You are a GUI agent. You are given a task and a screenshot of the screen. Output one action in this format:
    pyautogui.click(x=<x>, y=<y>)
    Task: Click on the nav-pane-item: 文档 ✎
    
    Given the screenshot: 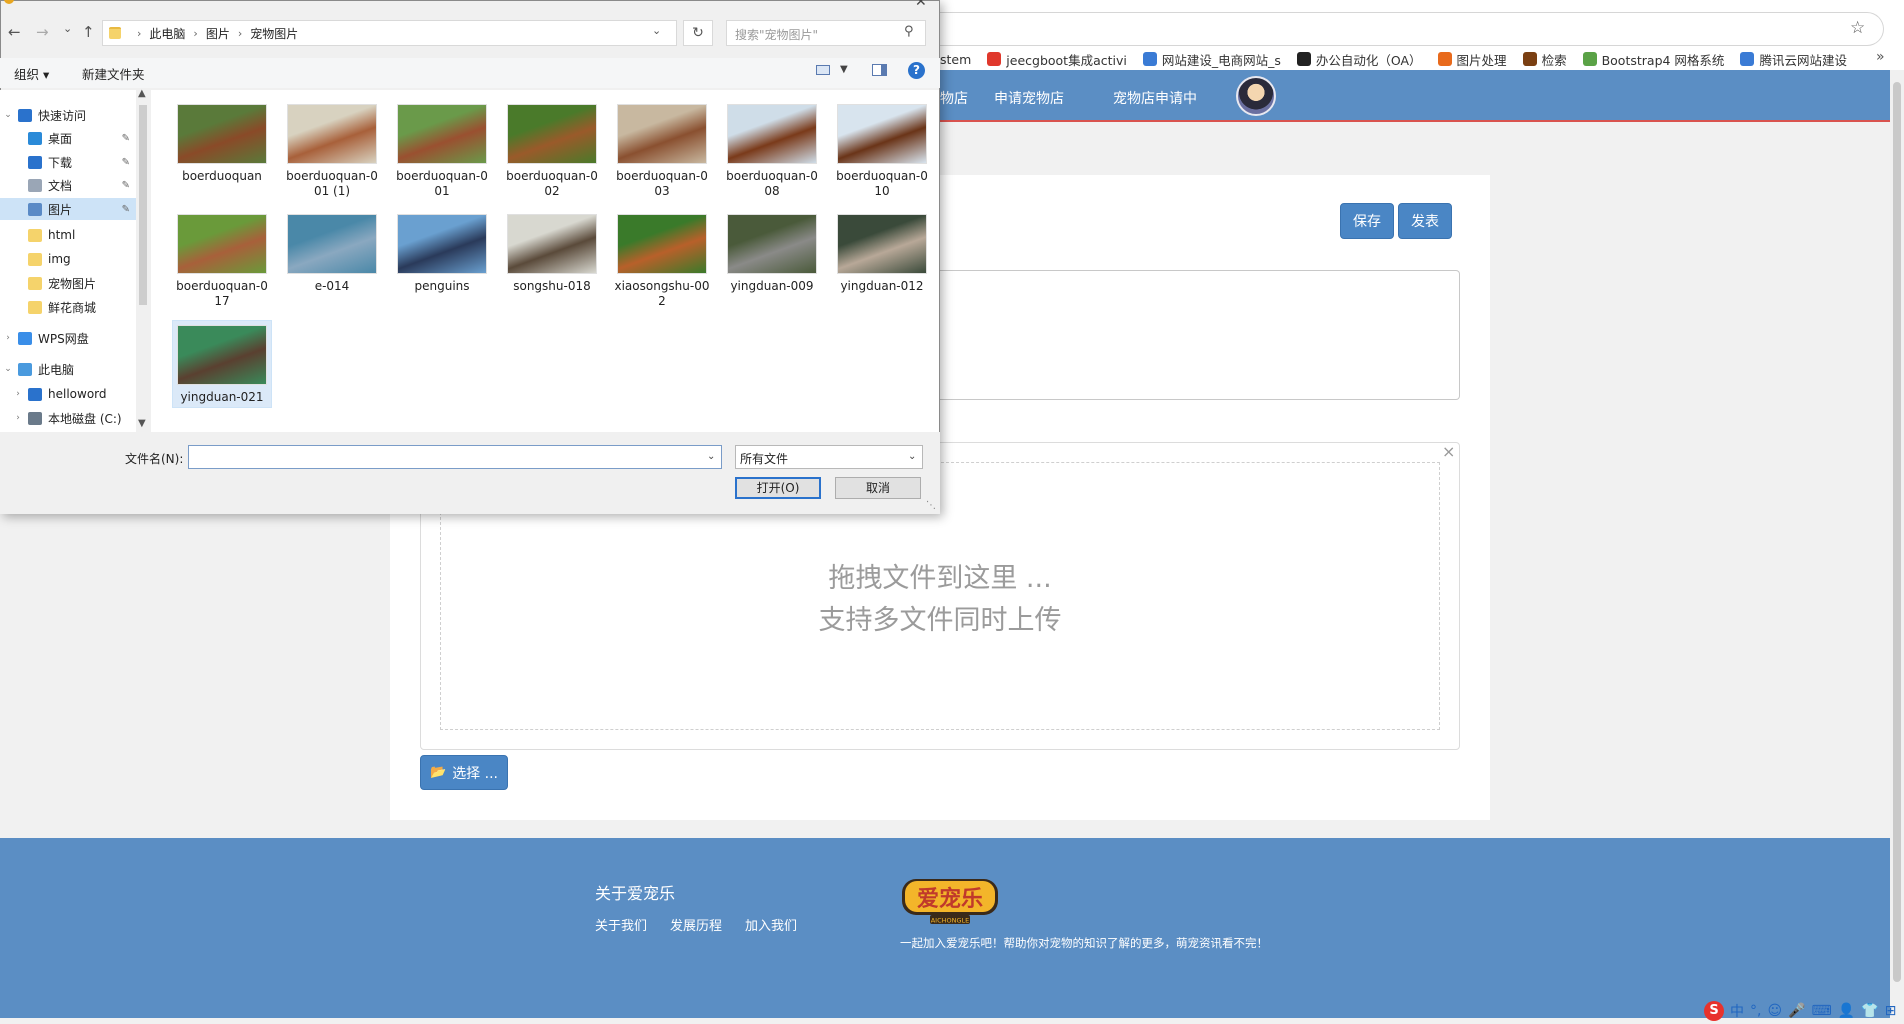 What is the action you would take?
    pyautogui.click(x=68, y=185)
    